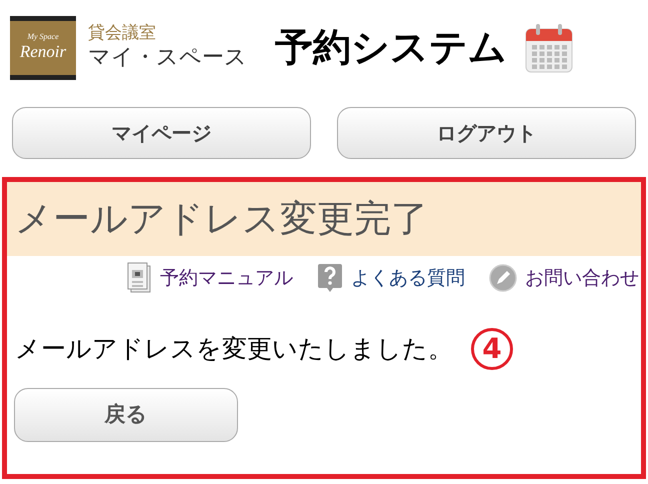  Describe the element at coordinates (330, 278) in the screenshot. I see `question-icon` at that location.